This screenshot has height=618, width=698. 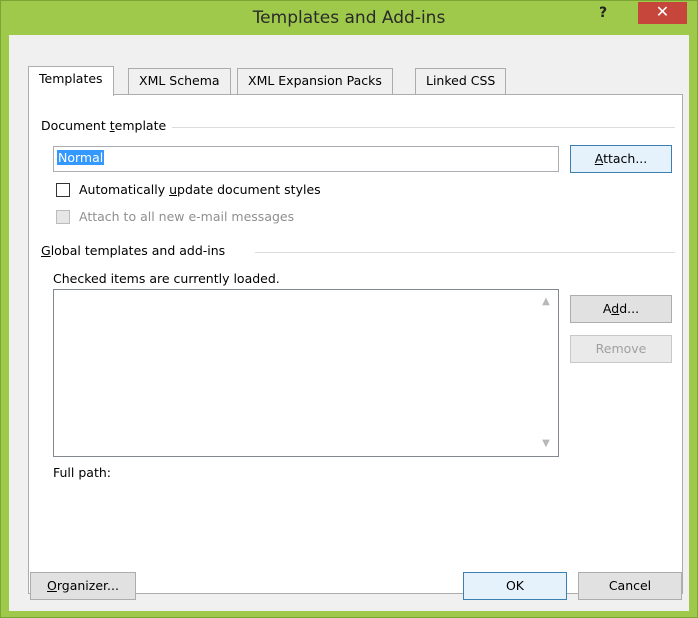 I want to click on remove-button: Remove, so click(x=621, y=349).